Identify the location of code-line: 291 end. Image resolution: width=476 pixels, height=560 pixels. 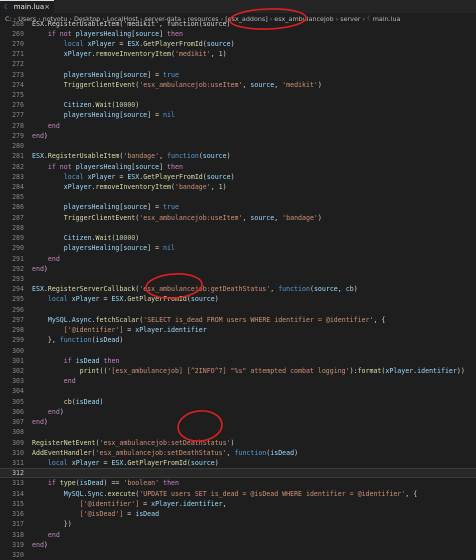
(238, 259).